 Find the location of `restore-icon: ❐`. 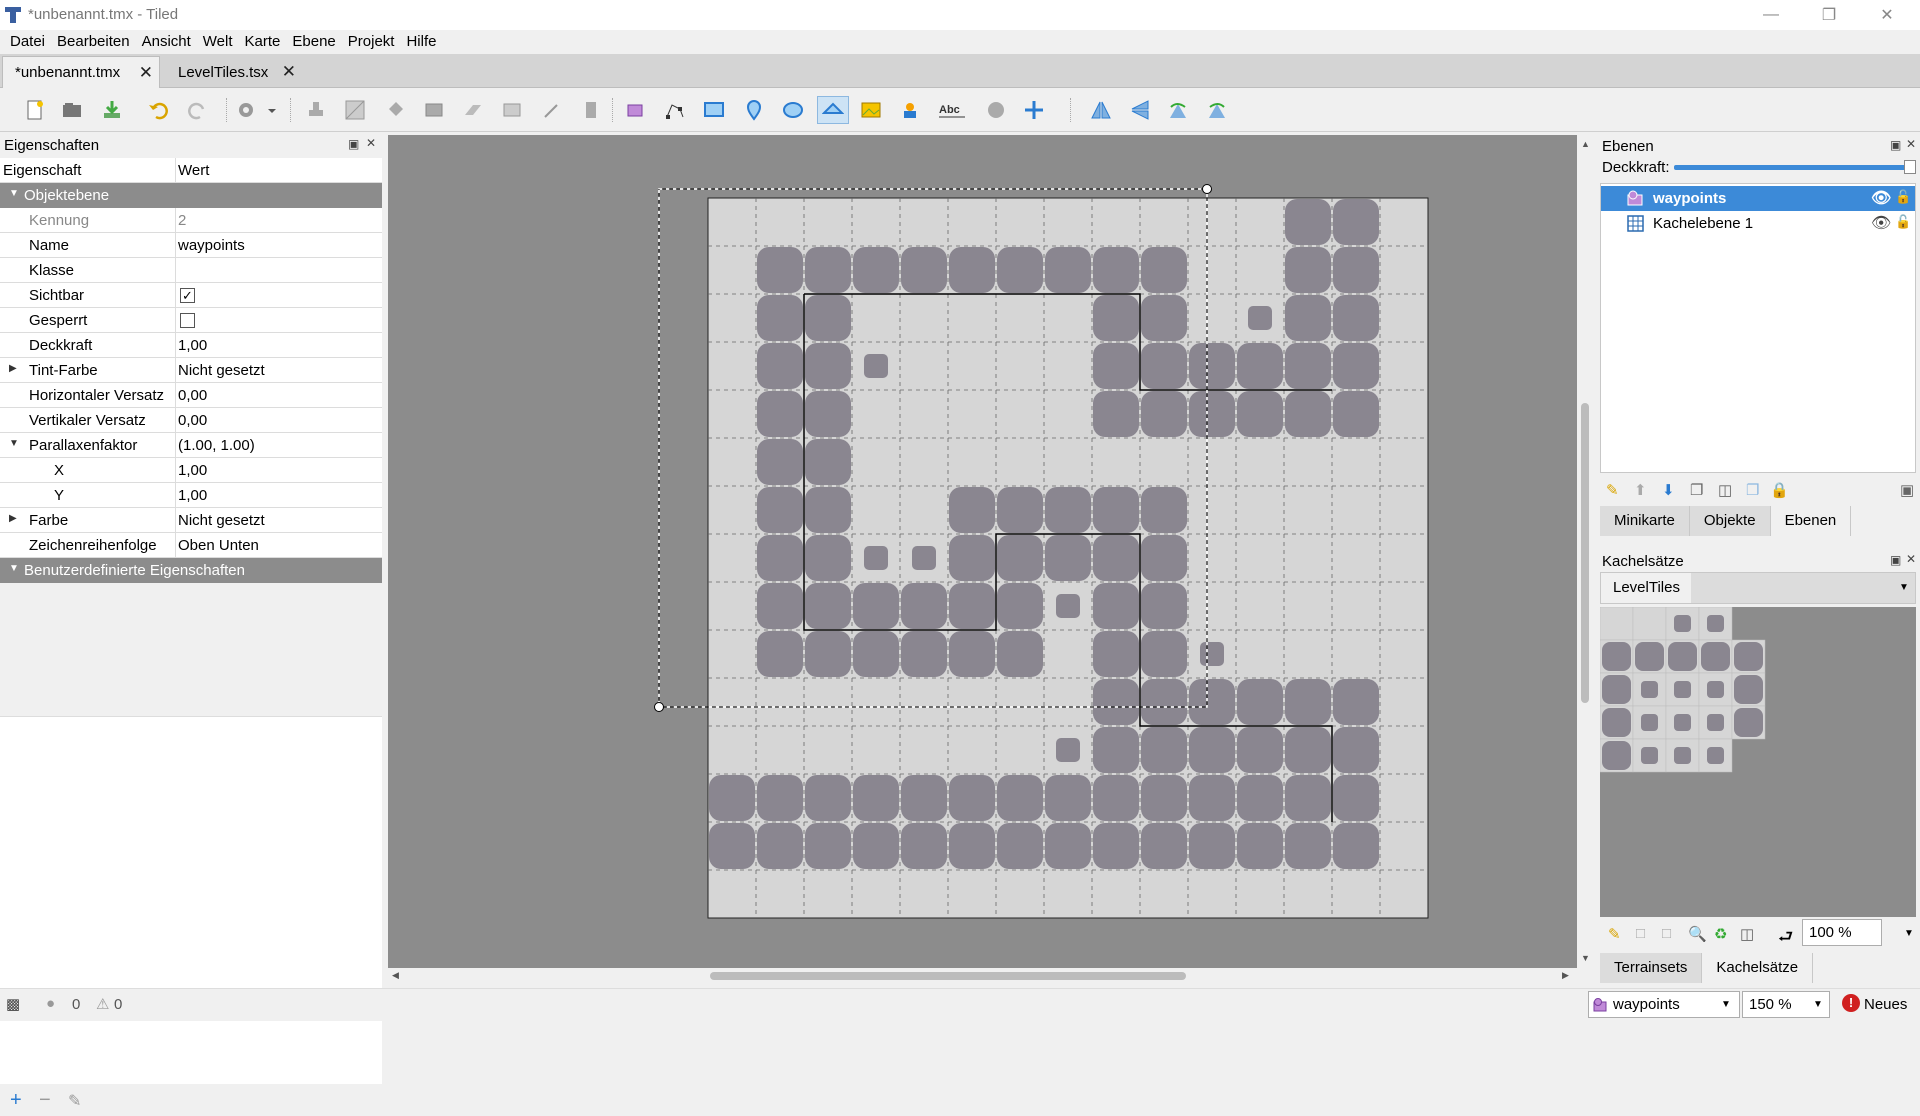

restore-icon: ❐ is located at coordinates (1829, 15).